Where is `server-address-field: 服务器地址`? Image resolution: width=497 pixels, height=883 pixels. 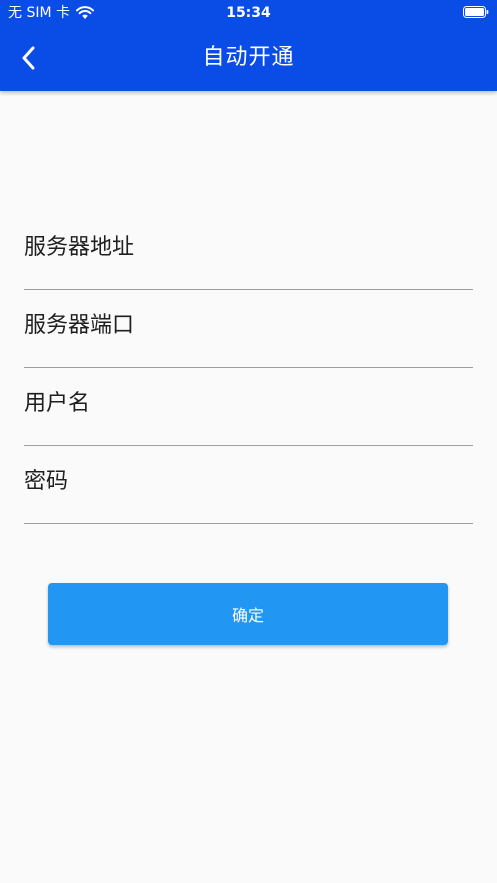
server-address-field: 服务器地址 is located at coordinates (250, 252).